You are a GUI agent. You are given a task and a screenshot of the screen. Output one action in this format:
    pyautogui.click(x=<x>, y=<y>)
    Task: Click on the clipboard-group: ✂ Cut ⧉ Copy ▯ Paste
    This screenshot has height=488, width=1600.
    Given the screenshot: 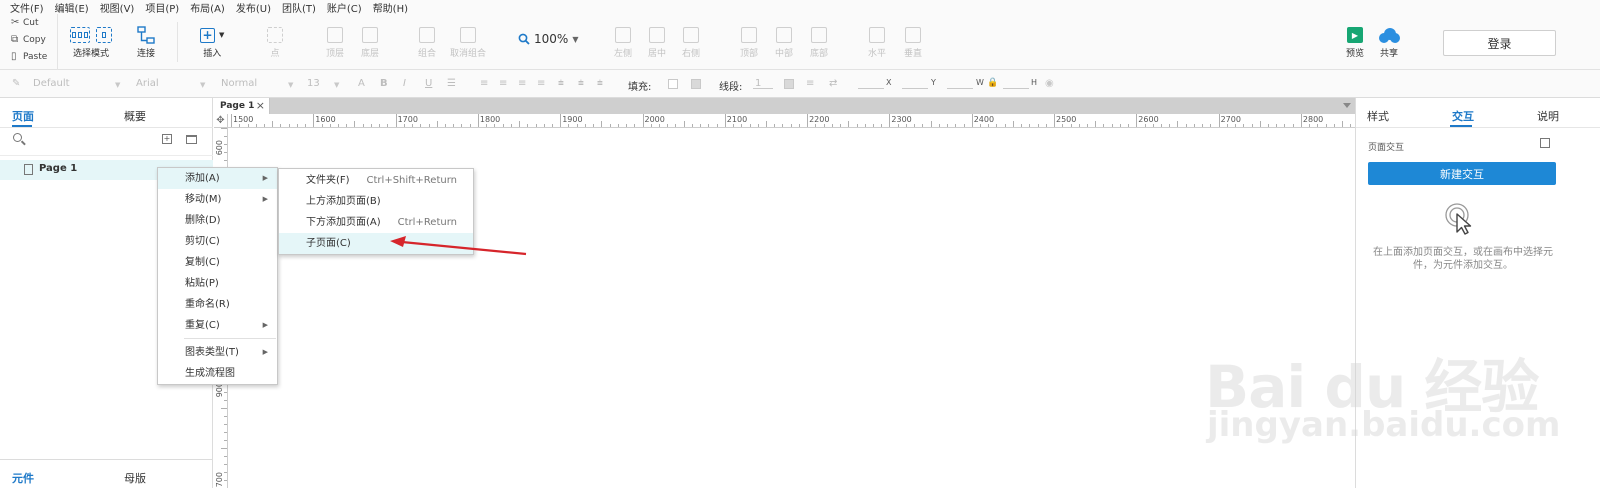 What is the action you would take?
    pyautogui.click(x=29, y=42)
    